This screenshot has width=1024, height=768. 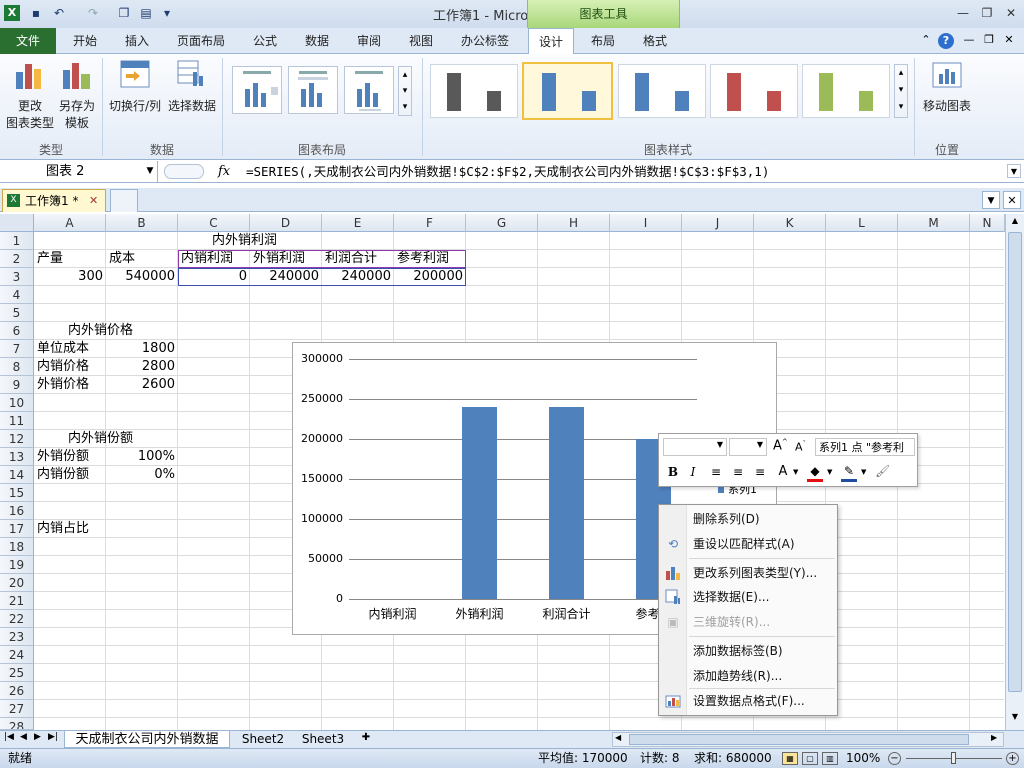 I want to click on font-color-button: A, so click(x=783, y=473).